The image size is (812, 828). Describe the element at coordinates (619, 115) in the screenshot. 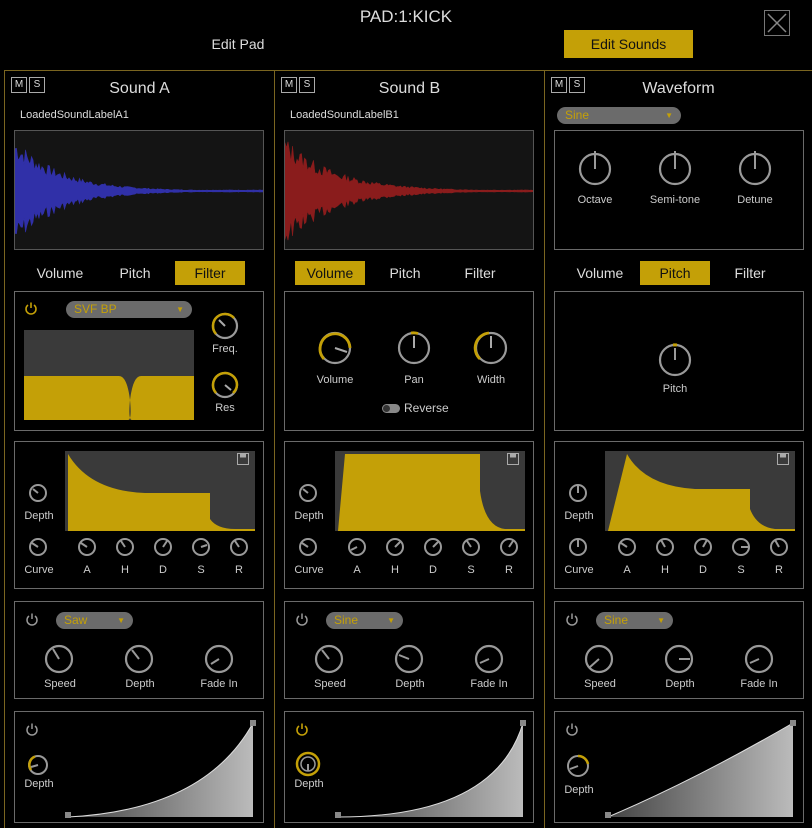

I see `waveform-dropdown: Sine ▼` at that location.